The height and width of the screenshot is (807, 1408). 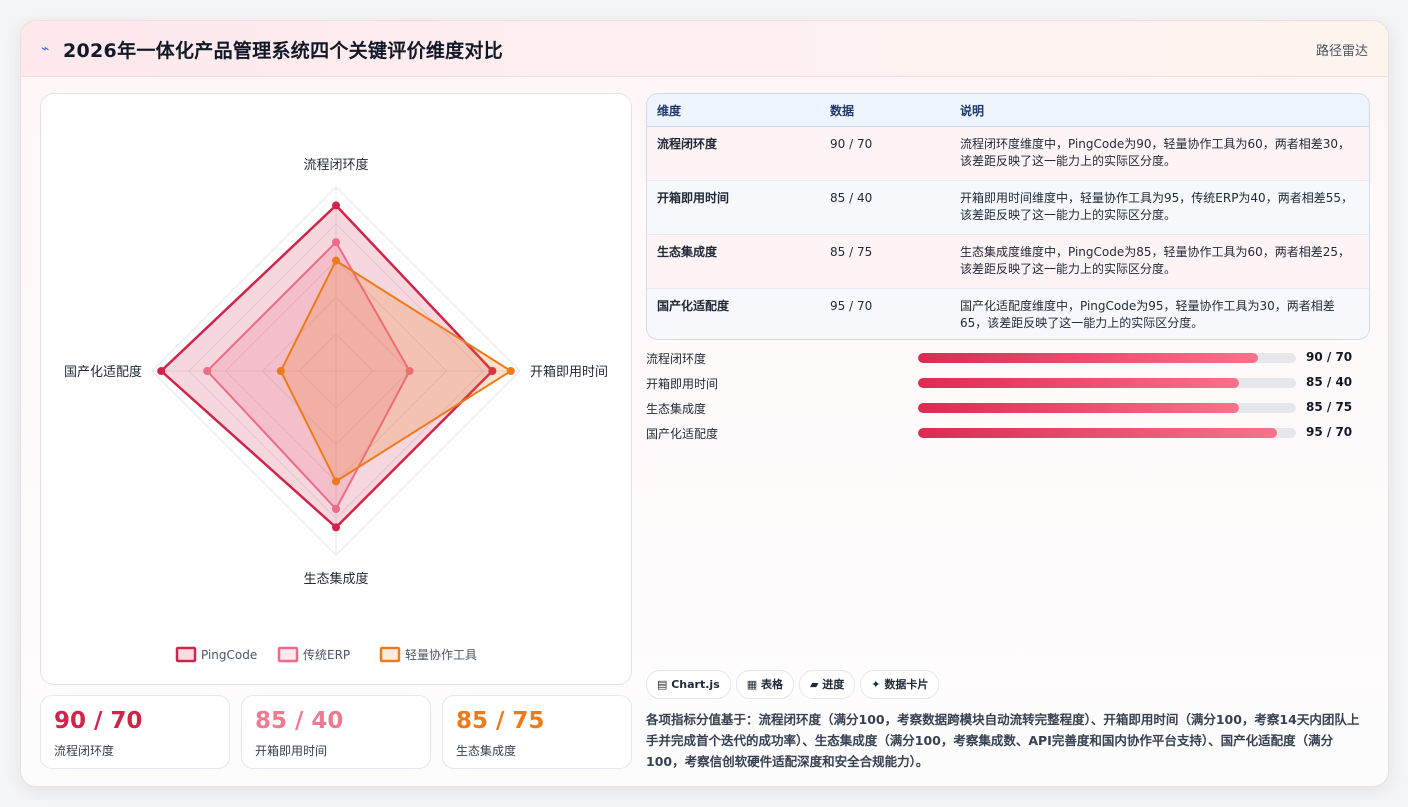 I want to click on progress-value: 85 / 40, so click(x=1329, y=382).